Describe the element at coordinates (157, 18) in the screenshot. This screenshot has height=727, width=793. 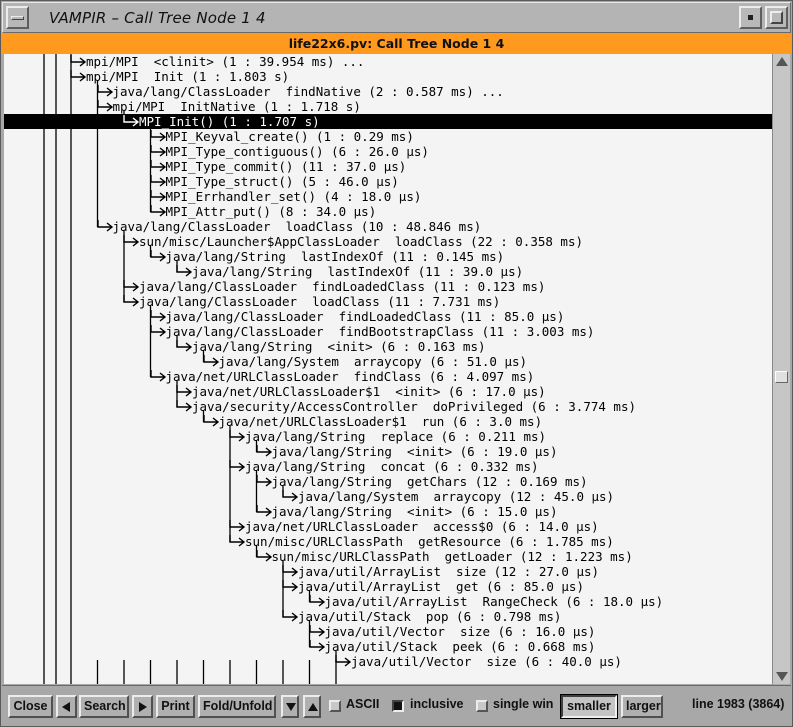
I see `window-title: VAMPIR – Call Tree Node 1 4` at that location.